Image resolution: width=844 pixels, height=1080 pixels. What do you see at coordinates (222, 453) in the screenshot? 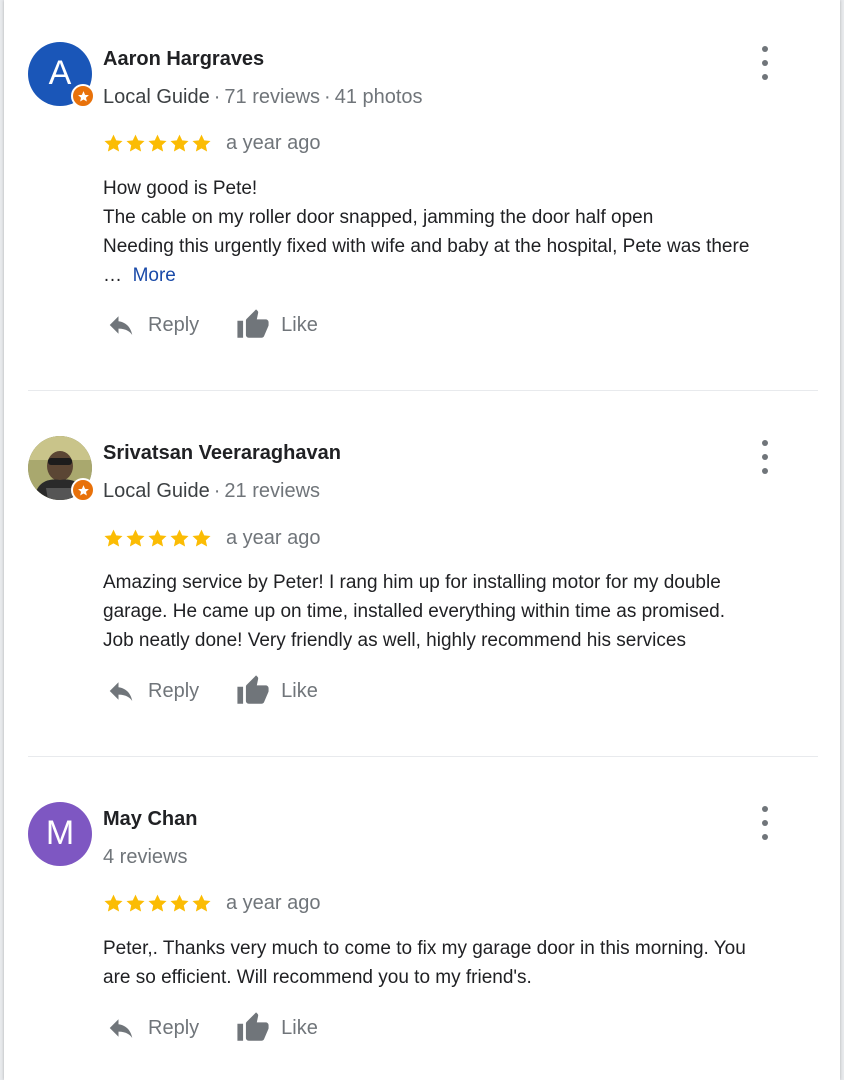
I see `reviewer-name: Srivatsan Veeraraghavan` at bounding box center [222, 453].